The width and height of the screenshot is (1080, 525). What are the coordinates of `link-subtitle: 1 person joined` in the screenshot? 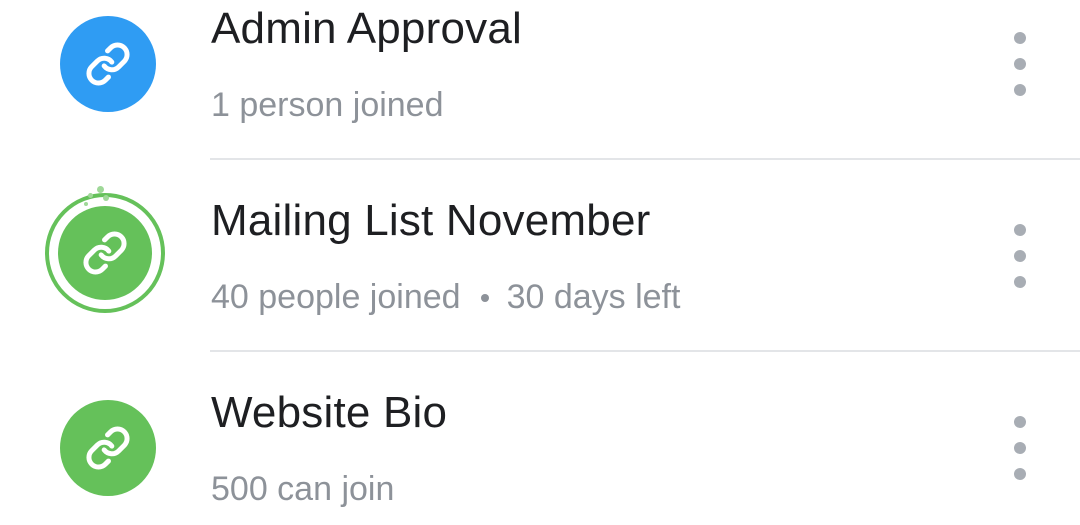 It's located at (327, 105).